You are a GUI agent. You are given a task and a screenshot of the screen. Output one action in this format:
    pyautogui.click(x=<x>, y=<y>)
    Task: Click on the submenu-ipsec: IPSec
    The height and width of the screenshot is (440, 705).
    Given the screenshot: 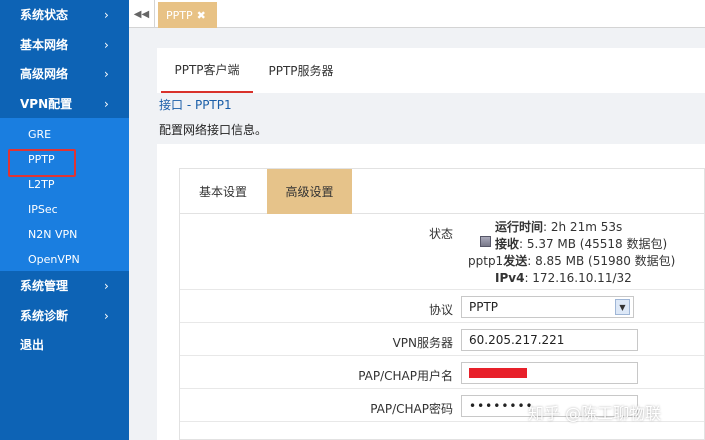 What is the action you would take?
    pyautogui.click(x=64, y=209)
    